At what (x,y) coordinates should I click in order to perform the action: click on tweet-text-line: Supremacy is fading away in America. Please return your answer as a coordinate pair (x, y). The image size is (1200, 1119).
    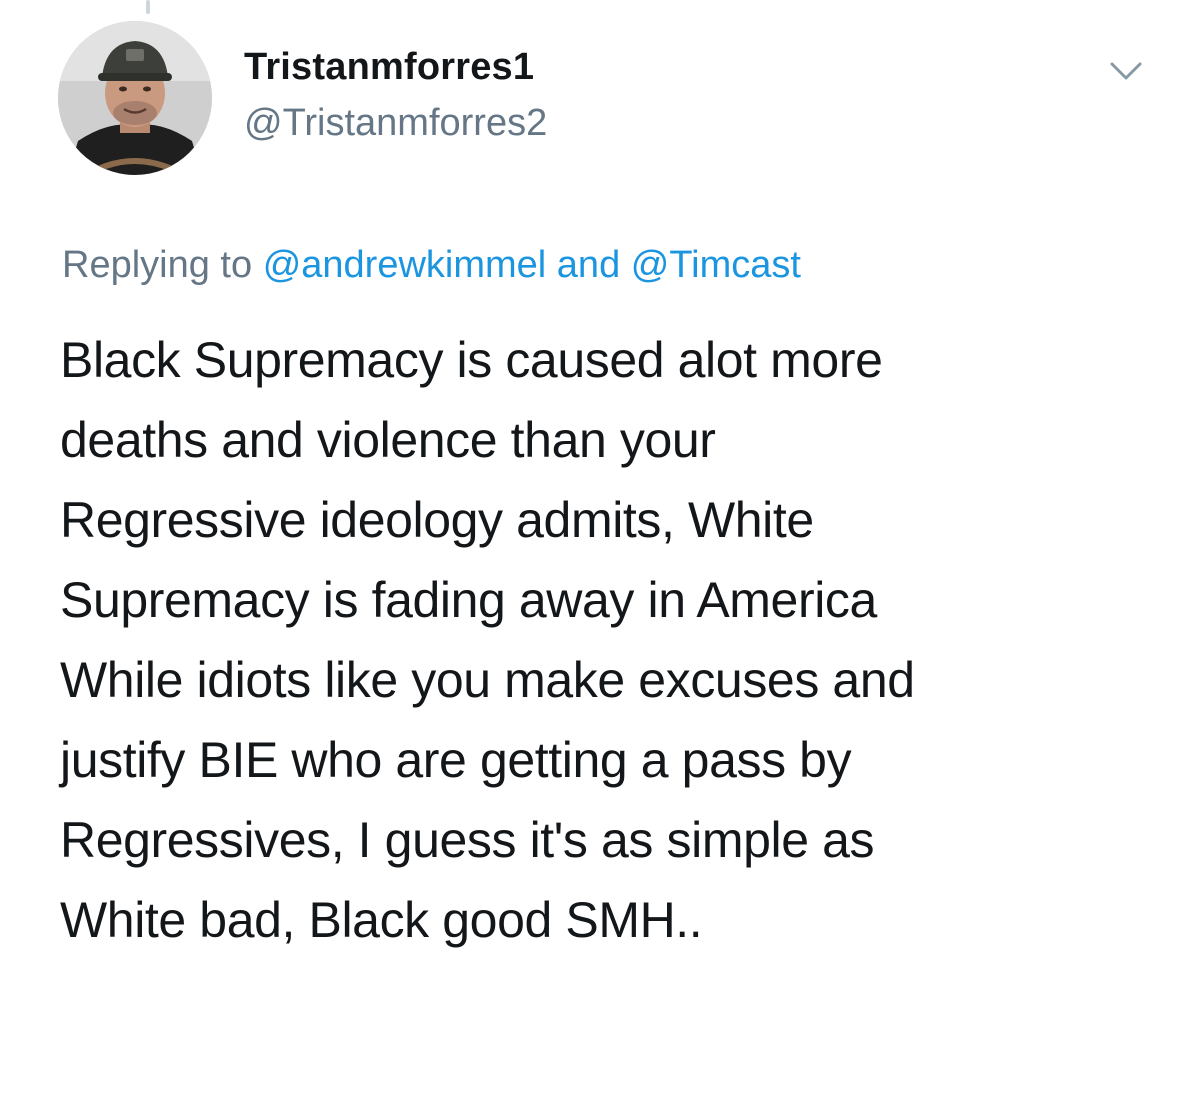
    Looking at the image, I should click on (468, 600).